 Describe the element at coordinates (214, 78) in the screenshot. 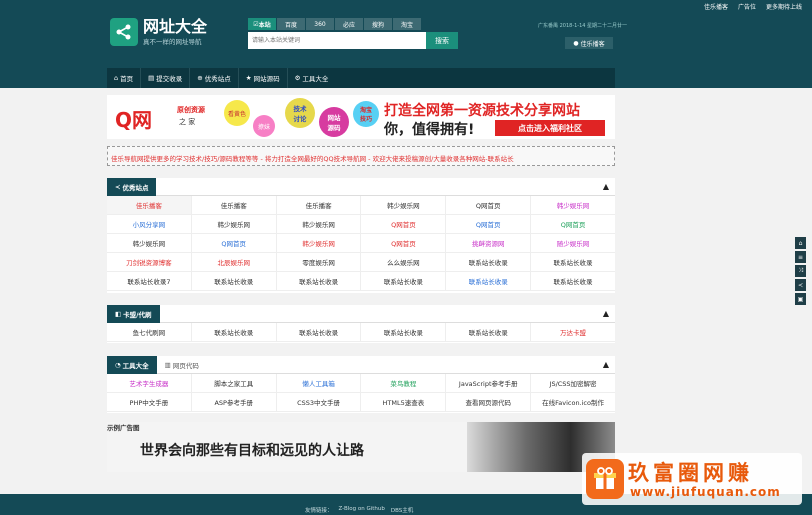

I see `nav-featured: ⊕ 优秀站点` at that location.